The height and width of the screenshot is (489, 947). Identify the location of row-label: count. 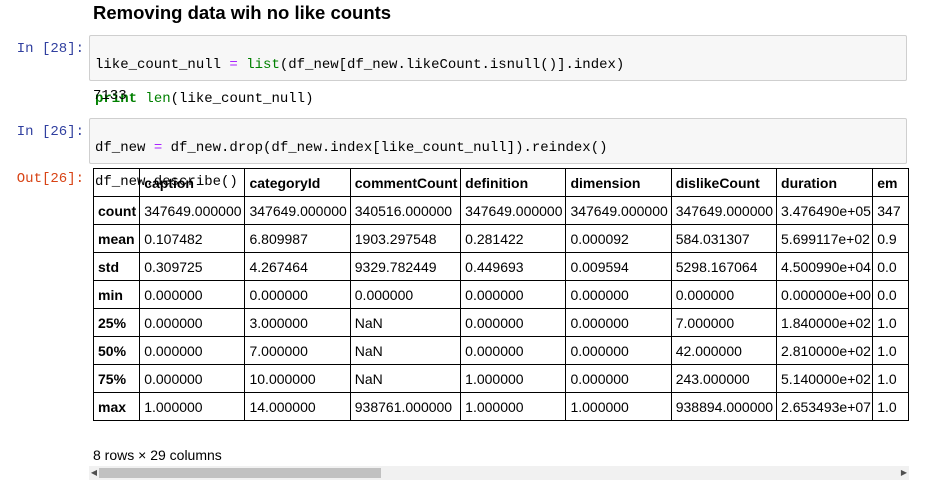
(117, 210).